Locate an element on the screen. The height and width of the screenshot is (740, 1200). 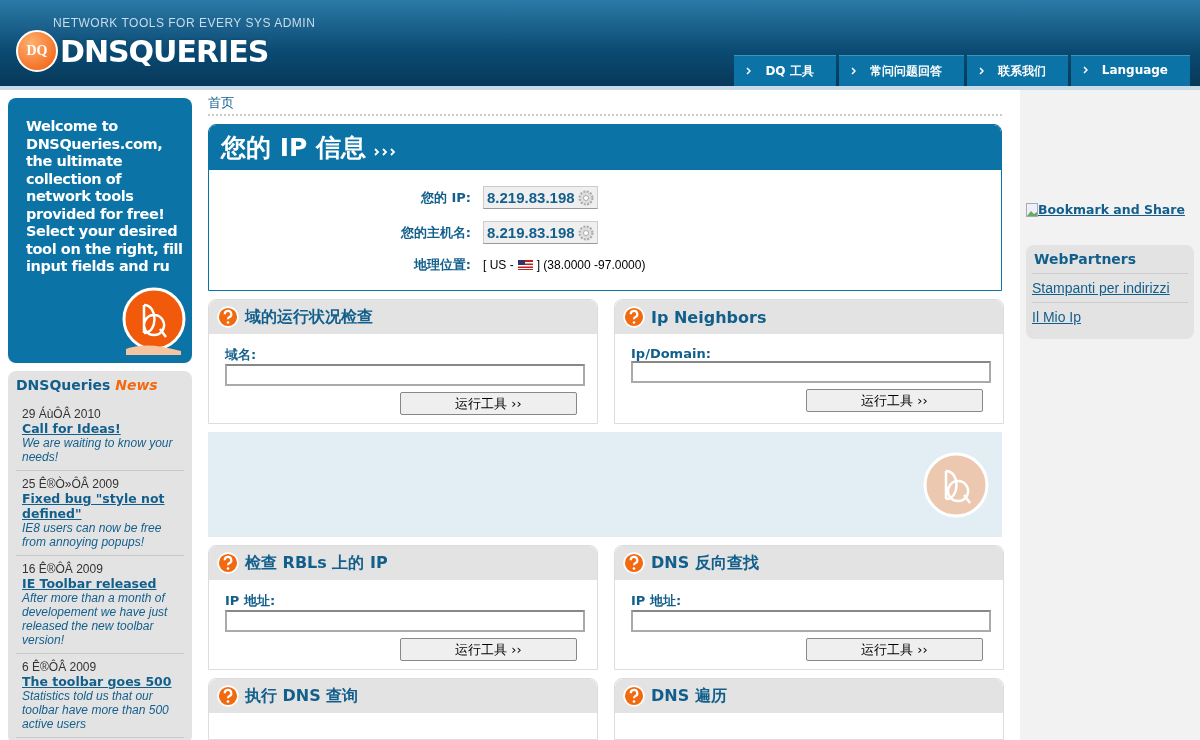
tool-title: DNS 遍历 is located at coordinates (689, 696).